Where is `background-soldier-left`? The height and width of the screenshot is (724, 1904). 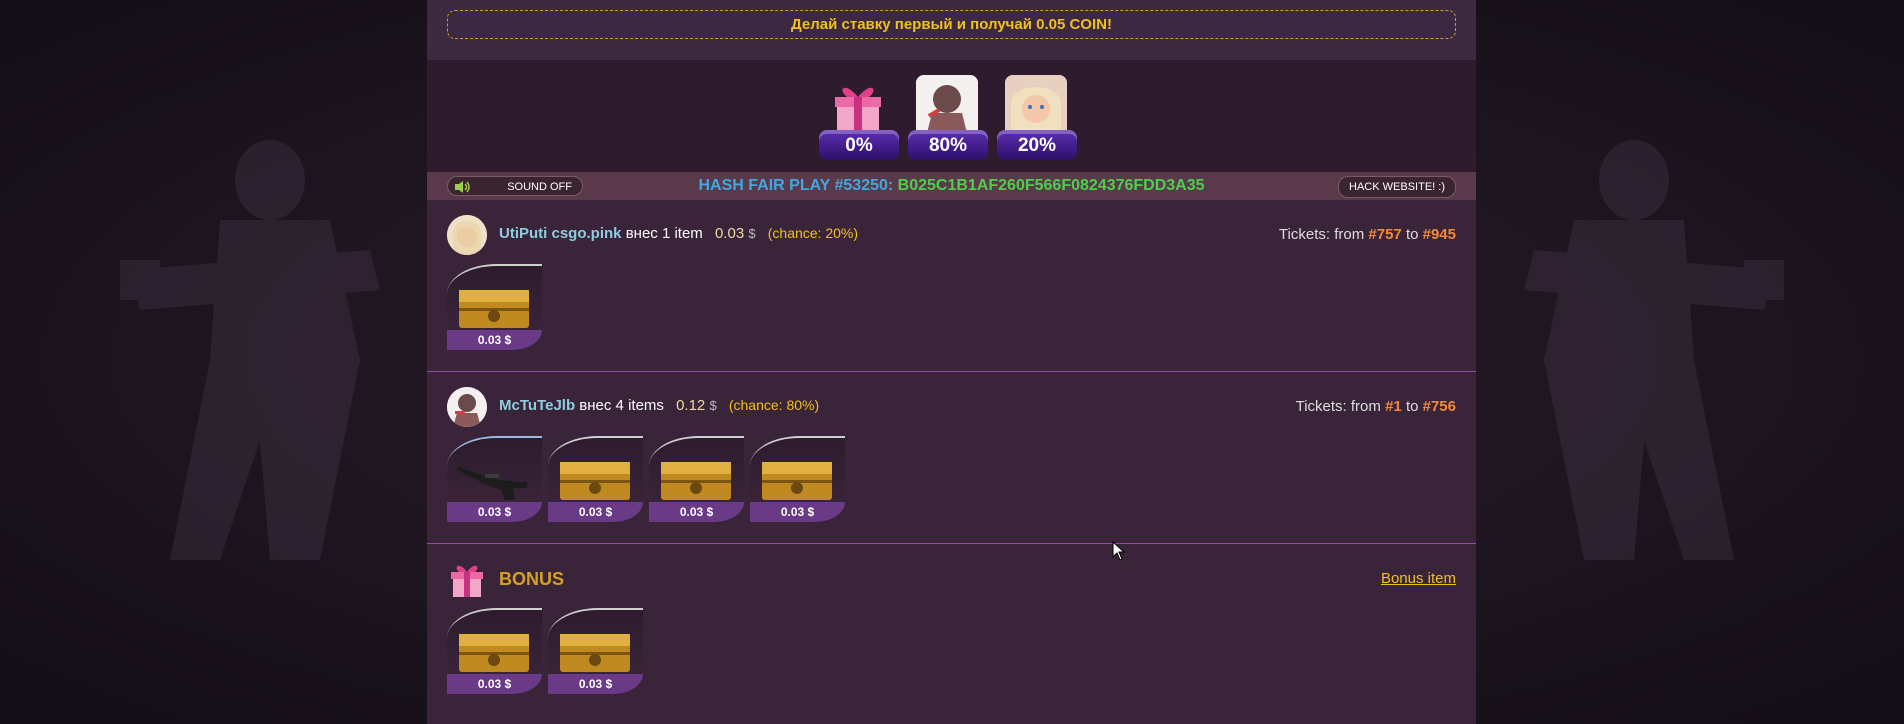 background-soldier-left is located at coordinates (250, 350).